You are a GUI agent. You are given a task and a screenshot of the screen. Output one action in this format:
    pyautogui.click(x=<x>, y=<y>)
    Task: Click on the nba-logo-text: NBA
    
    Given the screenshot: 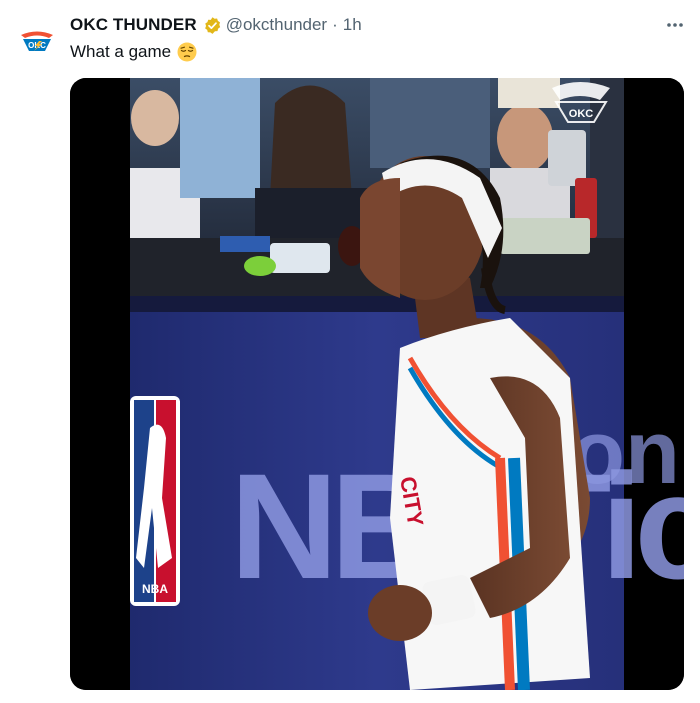 What is the action you would take?
    pyautogui.click(x=155, y=589)
    